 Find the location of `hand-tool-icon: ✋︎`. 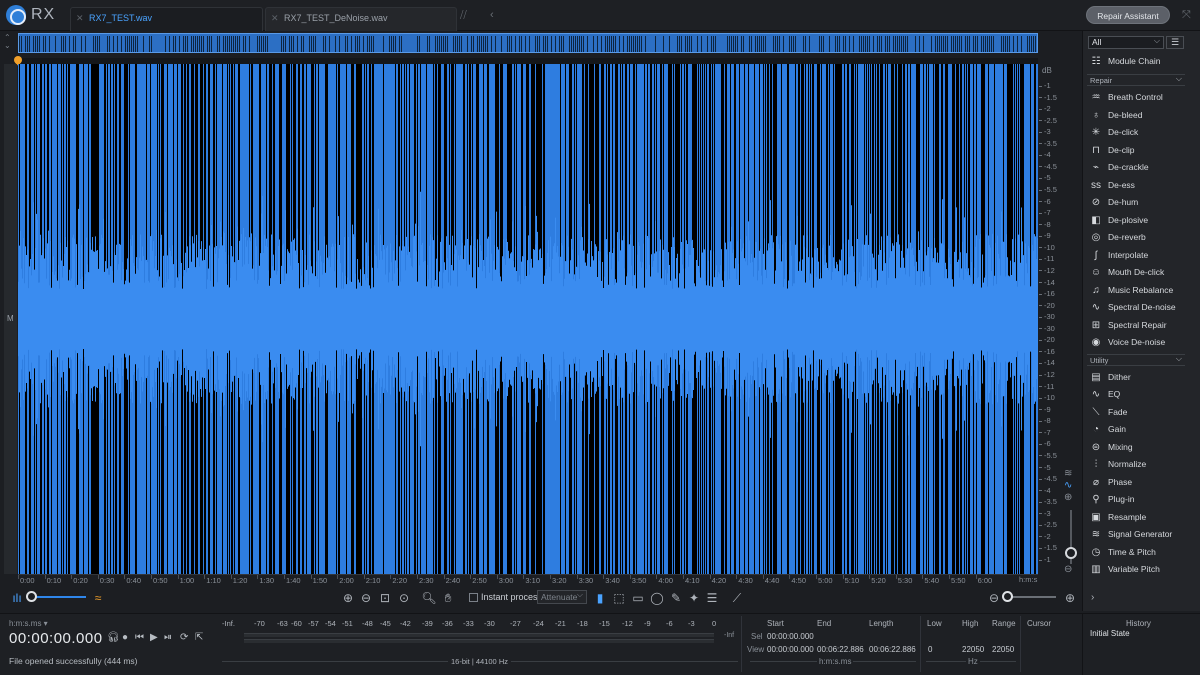

hand-tool-icon: ✋︎ is located at coordinates (448, 598).